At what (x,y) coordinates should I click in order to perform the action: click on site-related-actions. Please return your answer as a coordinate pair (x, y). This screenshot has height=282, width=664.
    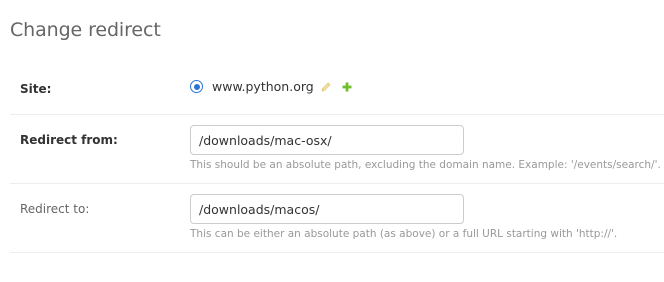
    Looking at the image, I should click on (336, 87).